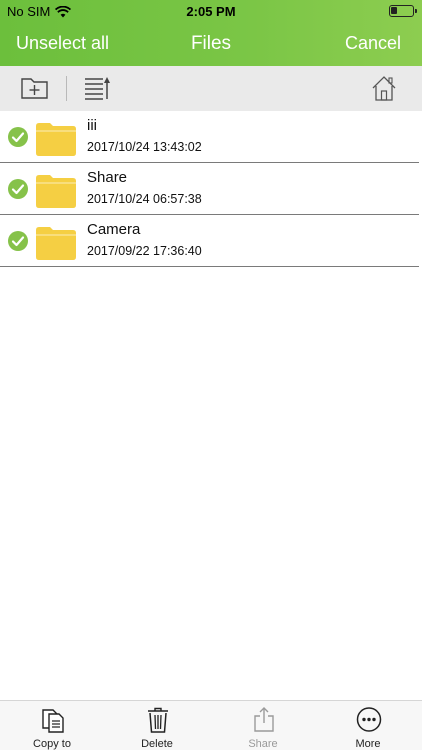 The width and height of the screenshot is (422, 750). What do you see at coordinates (209, 241) in the screenshot?
I see `file-row: Camera 2017/09/22 17:36:40` at bounding box center [209, 241].